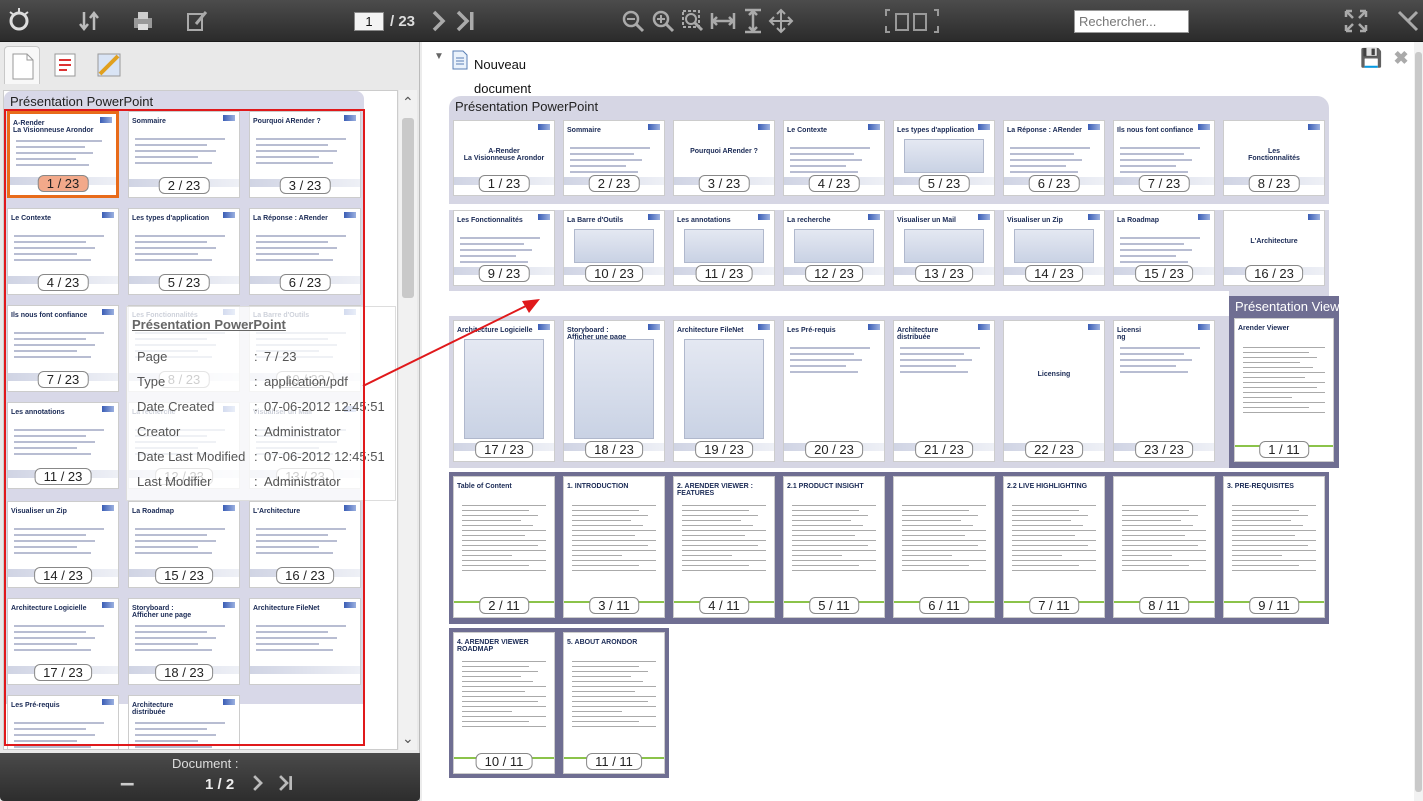 This screenshot has width=1423, height=801. I want to click on page-thumbnail: 1. INTRODUCTION 3 / 11, so click(614, 547).